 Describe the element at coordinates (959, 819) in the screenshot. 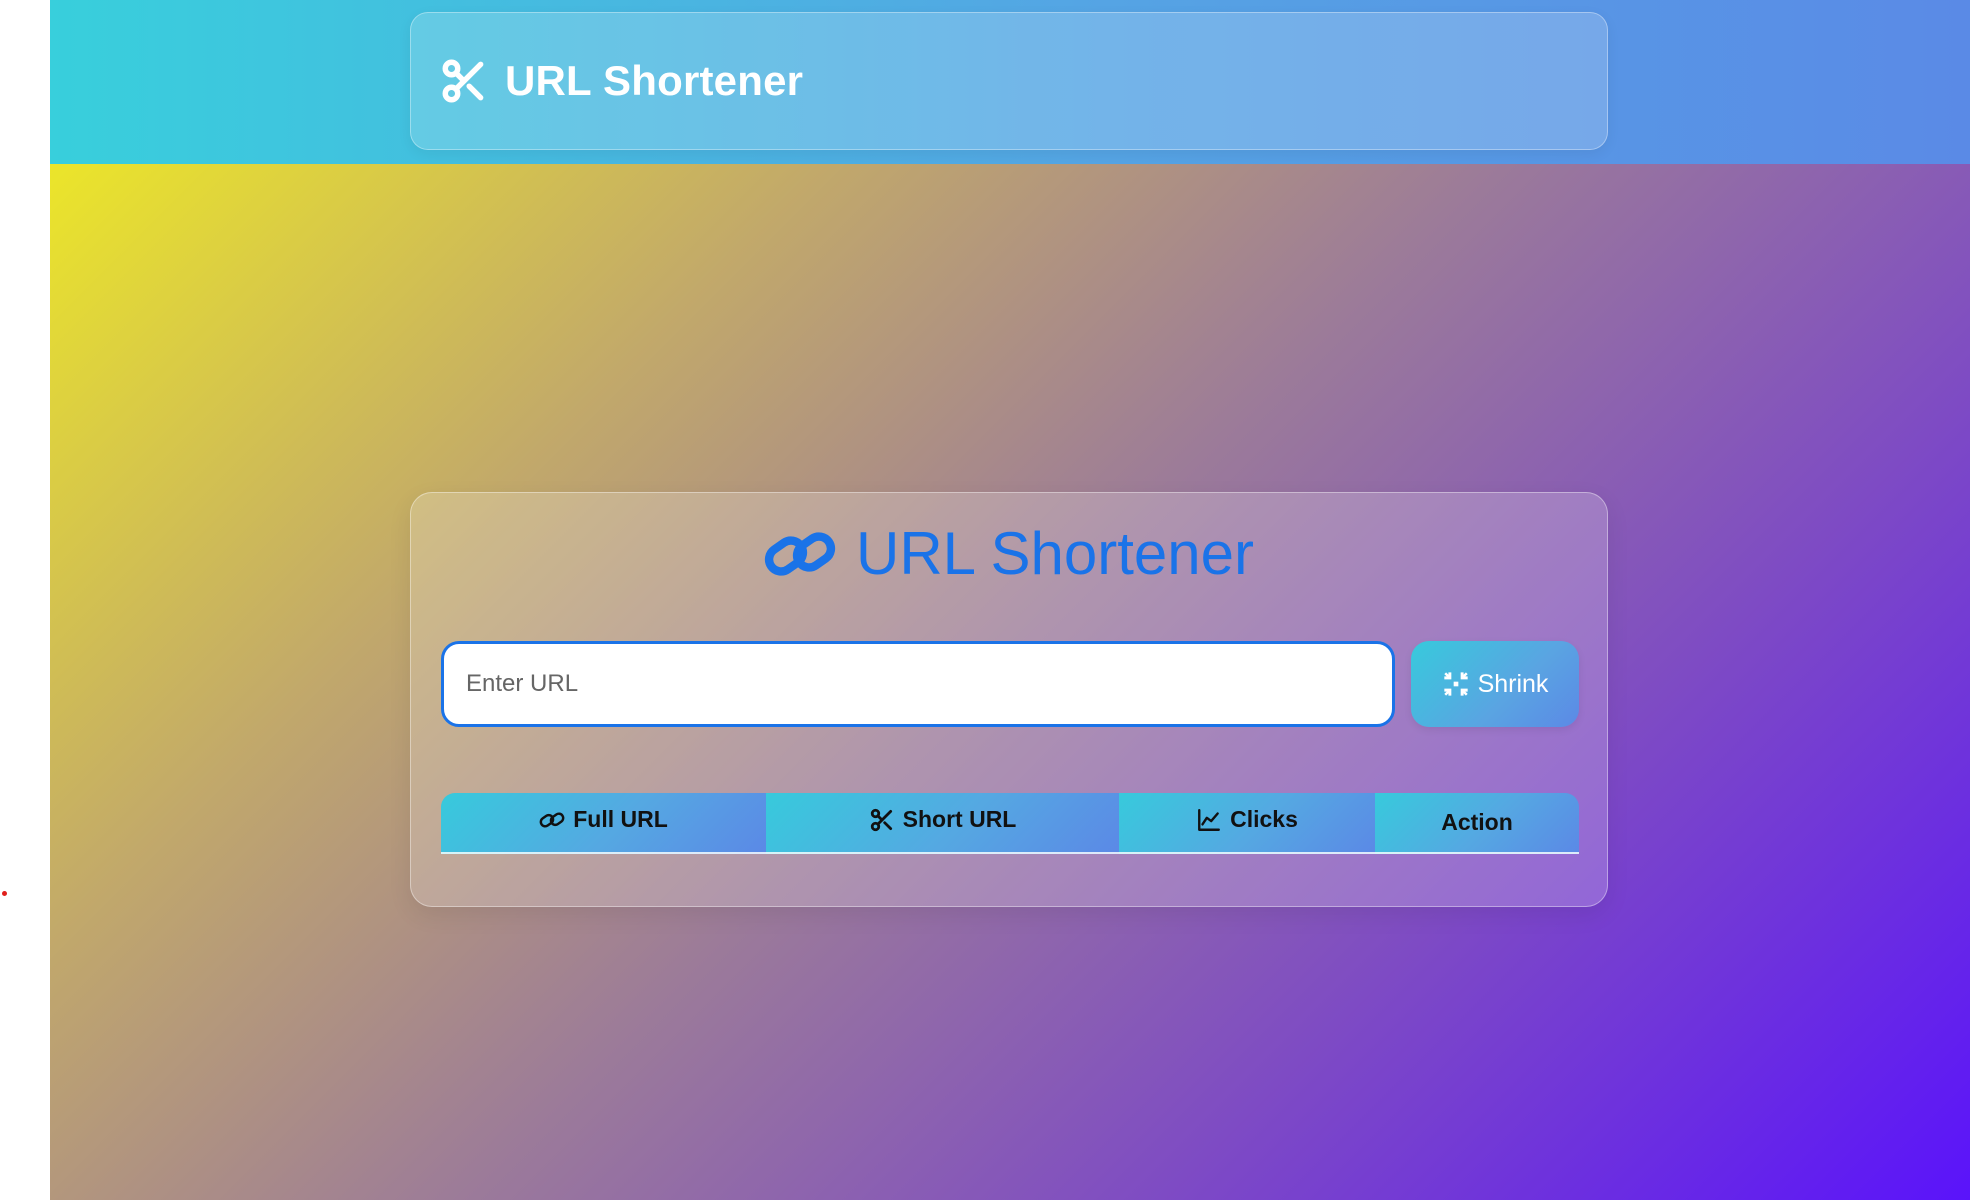

I see `column-header-label: Short URL` at that location.